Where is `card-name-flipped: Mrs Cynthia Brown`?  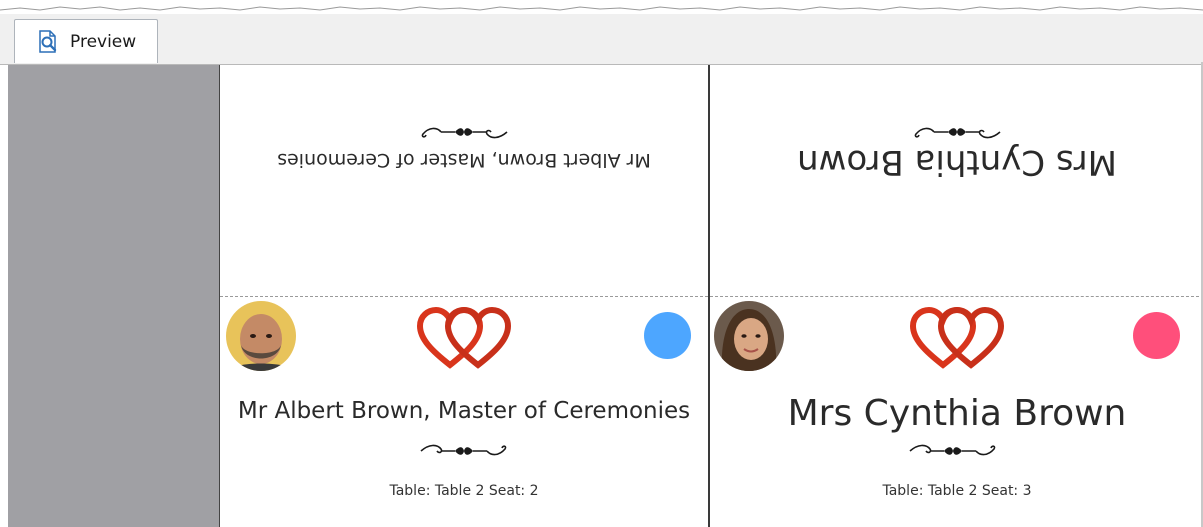 card-name-flipped: Mrs Cynthia Brown is located at coordinates (957, 162).